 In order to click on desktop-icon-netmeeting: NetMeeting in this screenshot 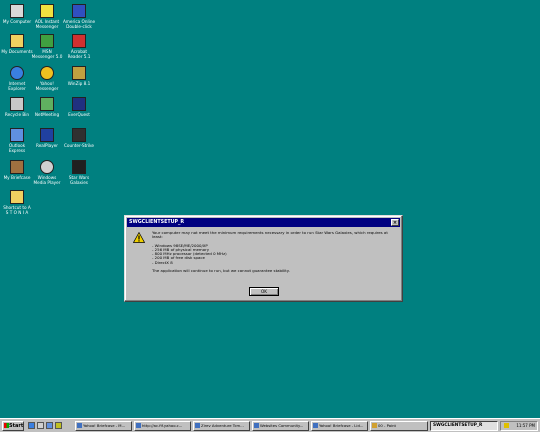, I will do `click(47, 107)`.